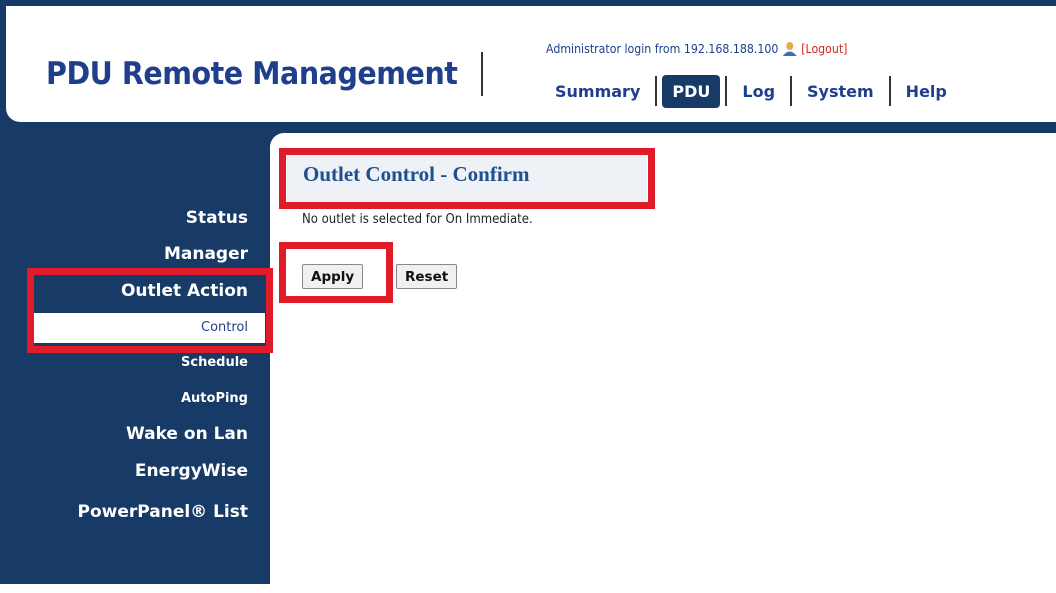 The height and width of the screenshot is (593, 1056). What do you see at coordinates (214, 398) in the screenshot?
I see `sidebar-item-autoping: AutoPing` at bounding box center [214, 398].